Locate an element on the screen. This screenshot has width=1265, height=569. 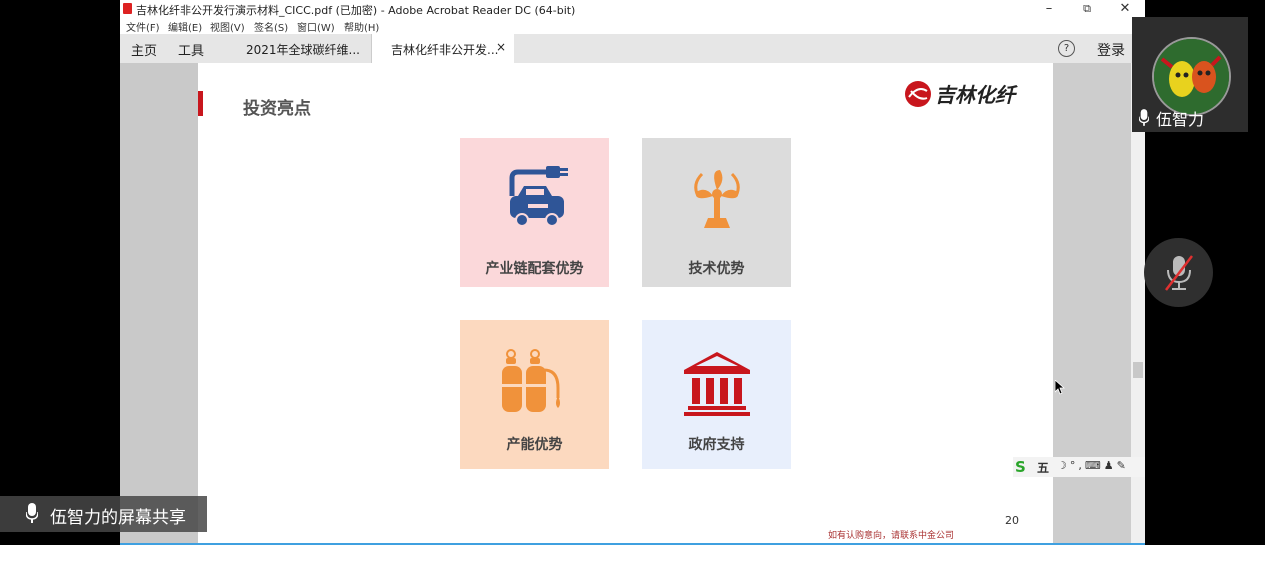
menu-bar: 文件(F) 编辑(E) 视图(V) 签名(S) 窗口(W) 帮助(H) is located at coordinates (632, 26).